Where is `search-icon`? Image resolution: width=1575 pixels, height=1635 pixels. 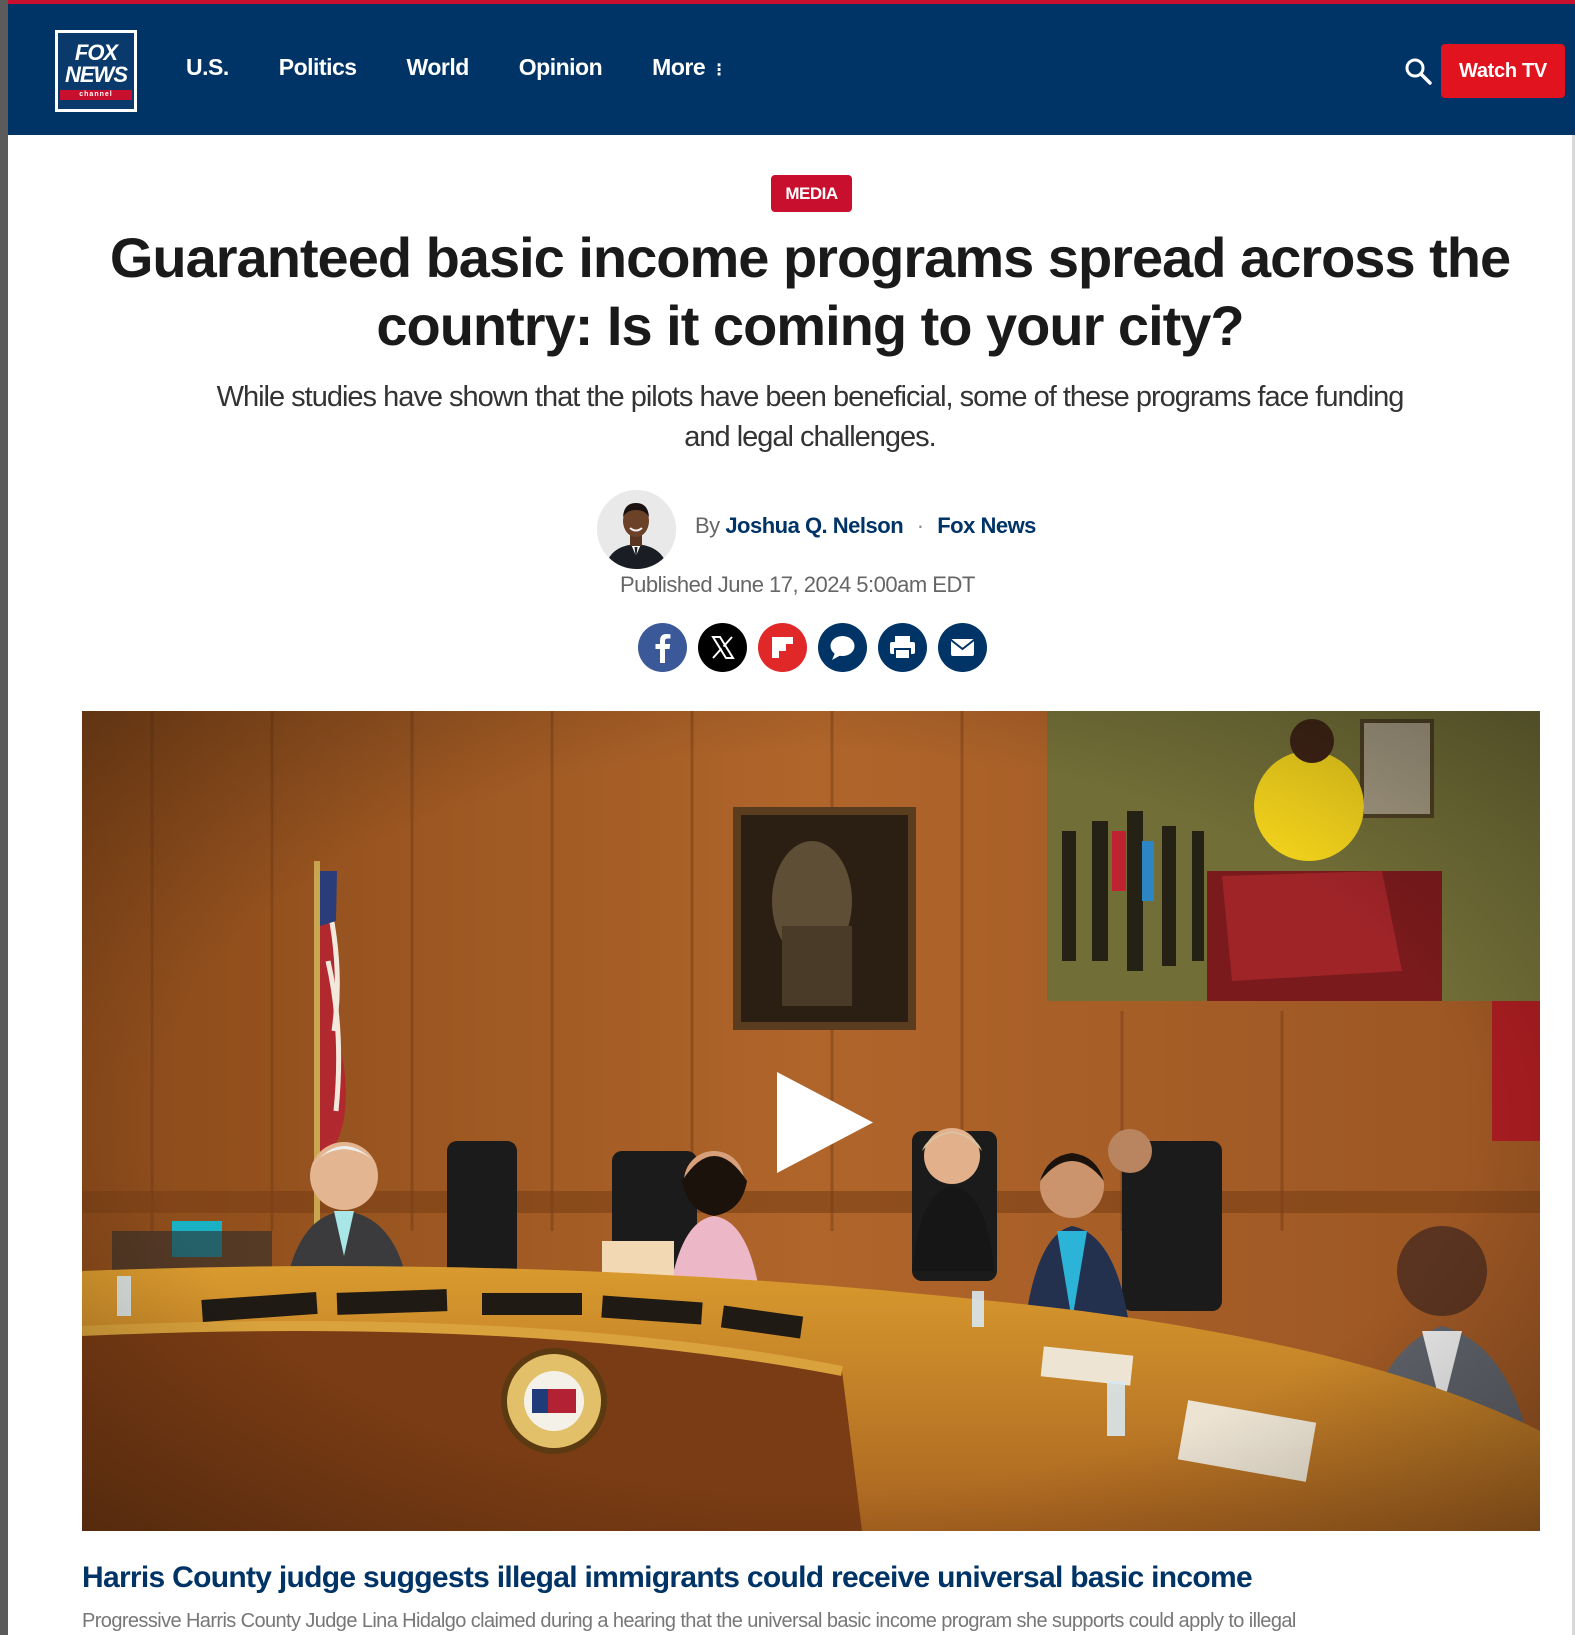 search-icon is located at coordinates (1418, 71).